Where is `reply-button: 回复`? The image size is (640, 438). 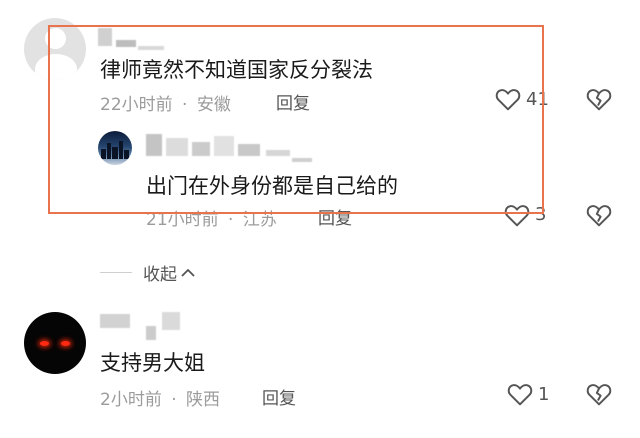
reply-button: 回复 is located at coordinates (279, 396).